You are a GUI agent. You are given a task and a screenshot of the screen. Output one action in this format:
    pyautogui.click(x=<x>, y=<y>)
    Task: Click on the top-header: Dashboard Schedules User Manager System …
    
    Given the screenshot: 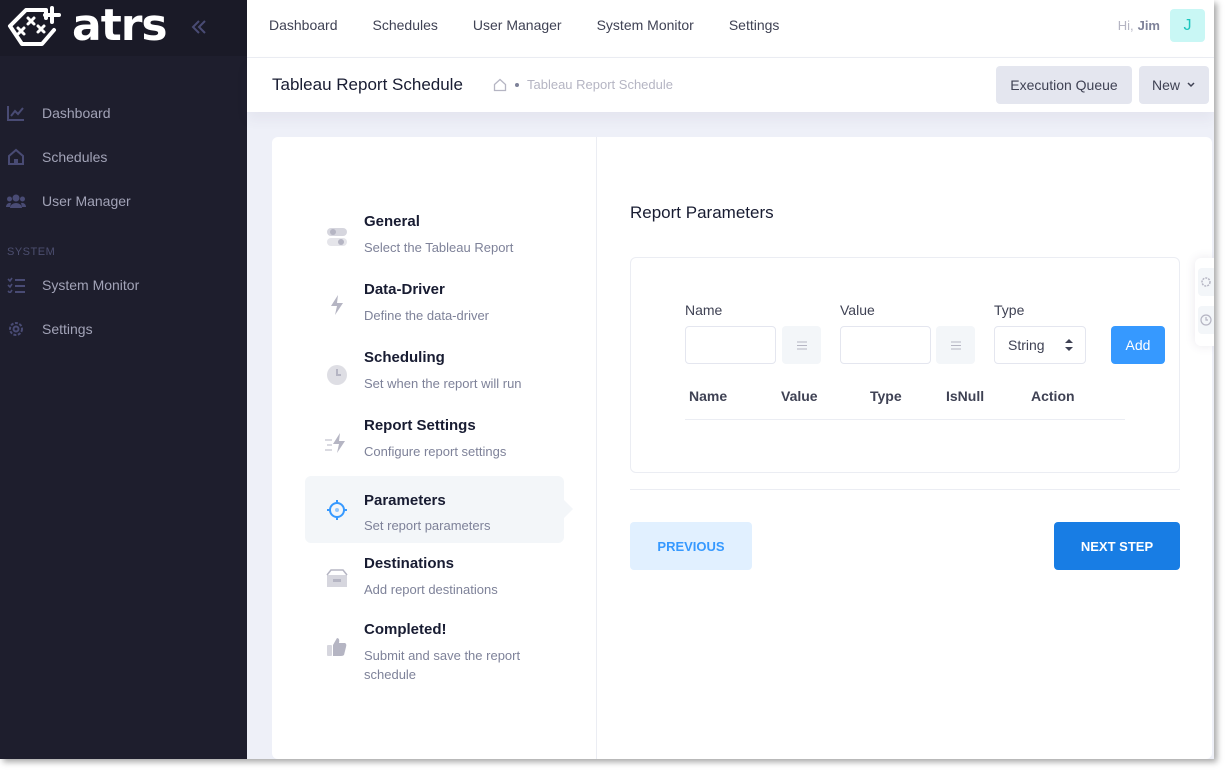 What is the action you would take?
    pyautogui.click(x=730, y=29)
    